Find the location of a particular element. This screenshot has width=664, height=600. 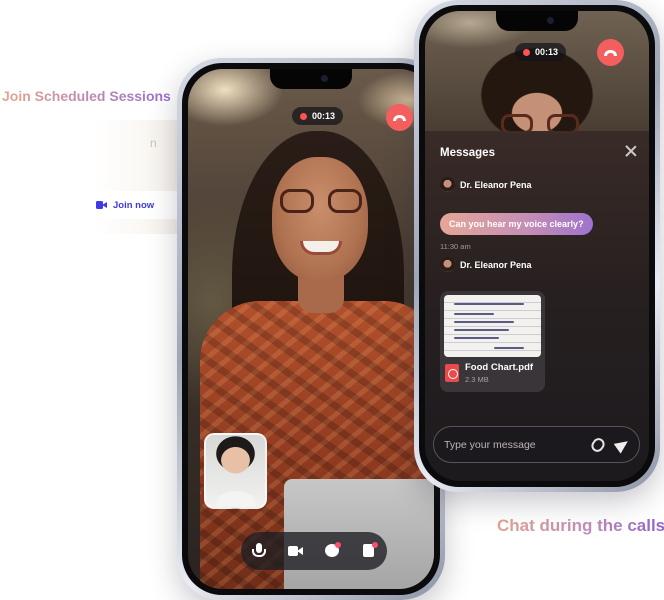

file-info: Food Chart.pdf 2.3 MB is located at coordinates (489, 373).